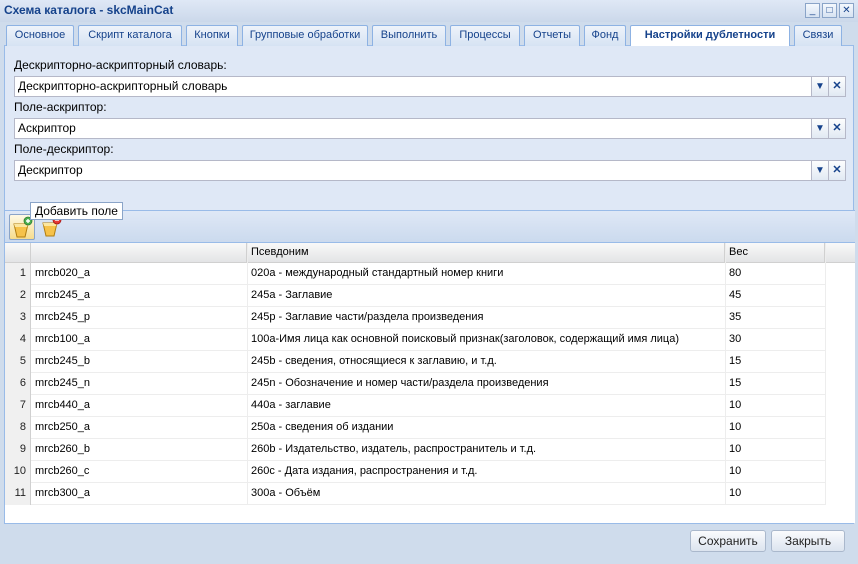  What do you see at coordinates (605, 35) in the screenshot?
I see `tab-fund: Фонд` at bounding box center [605, 35].